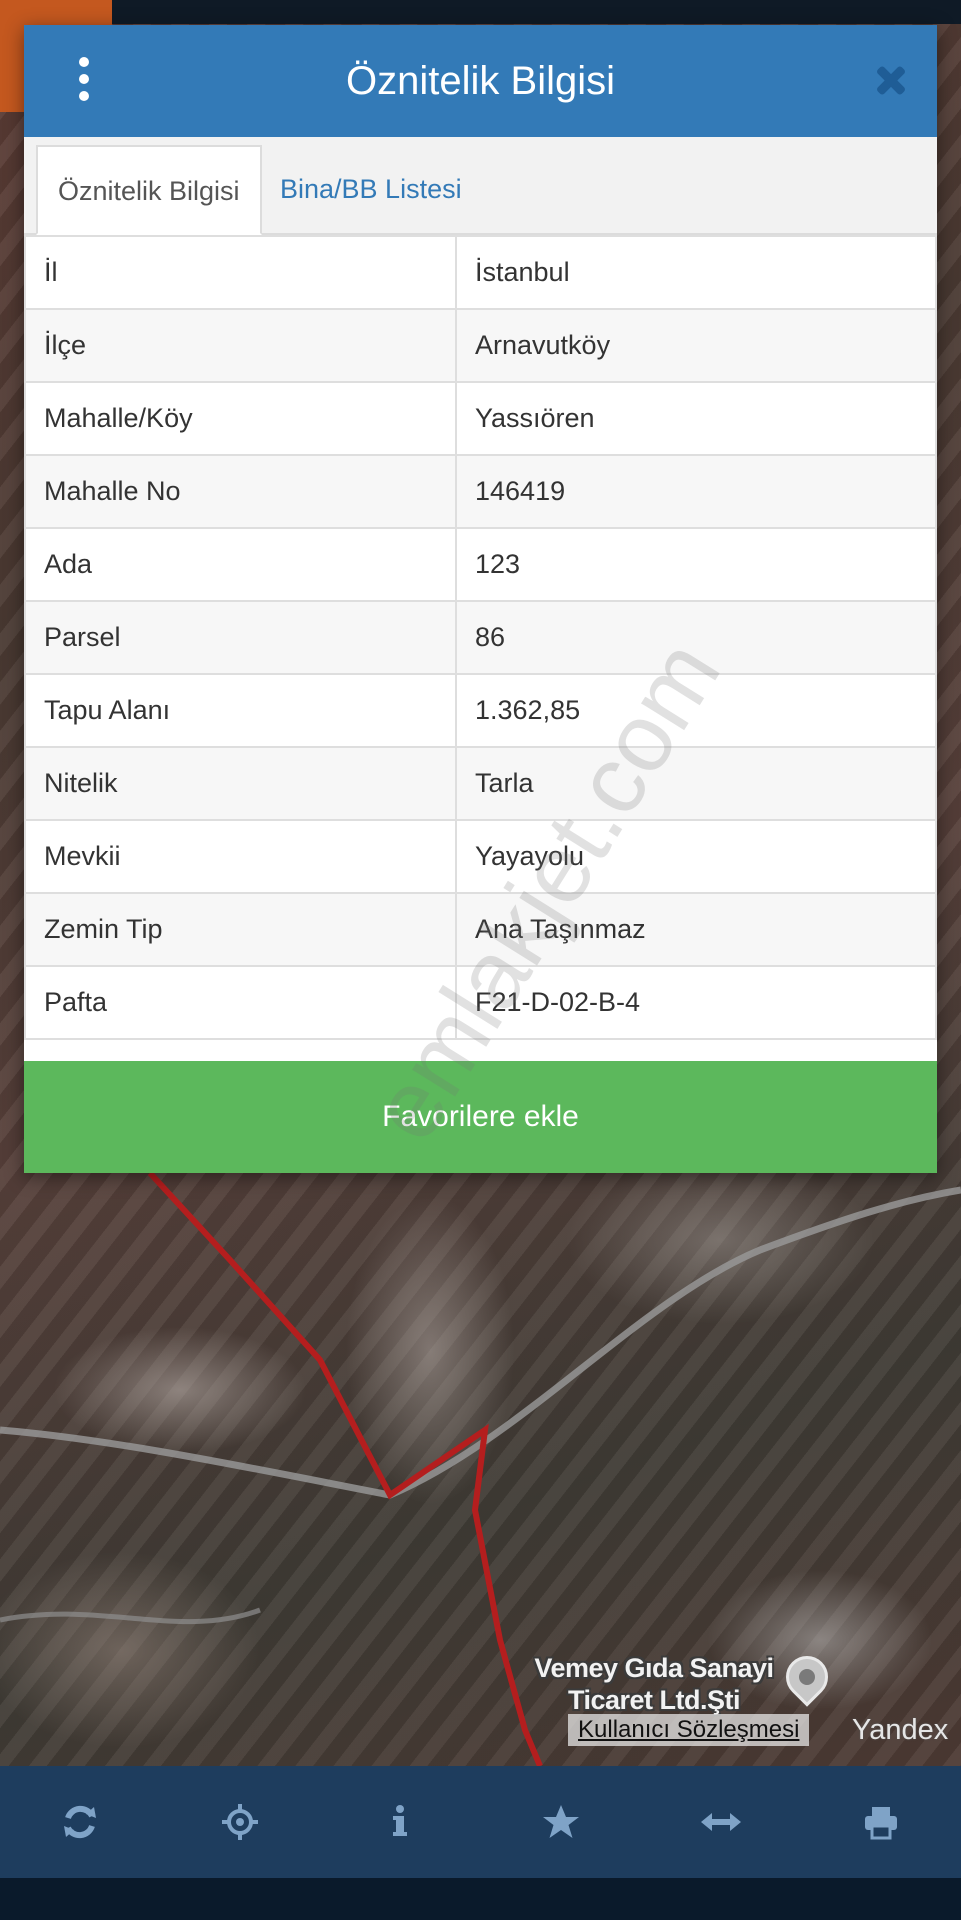 This screenshot has height=1920, width=961. What do you see at coordinates (900, 1730) in the screenshot?
I see `map-provider-logo: Yandex` at bounding box center [900, 1730].